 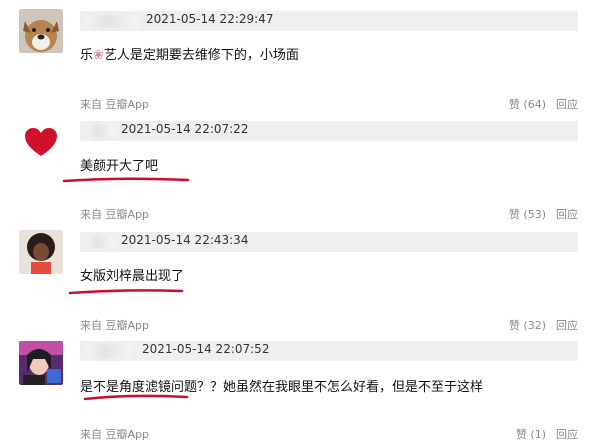 What do you see at coordinates (206, 349) in the screenshot?
I see `timestamp: 2021-05-14 22:07:52` at bounding box center [206, 349].